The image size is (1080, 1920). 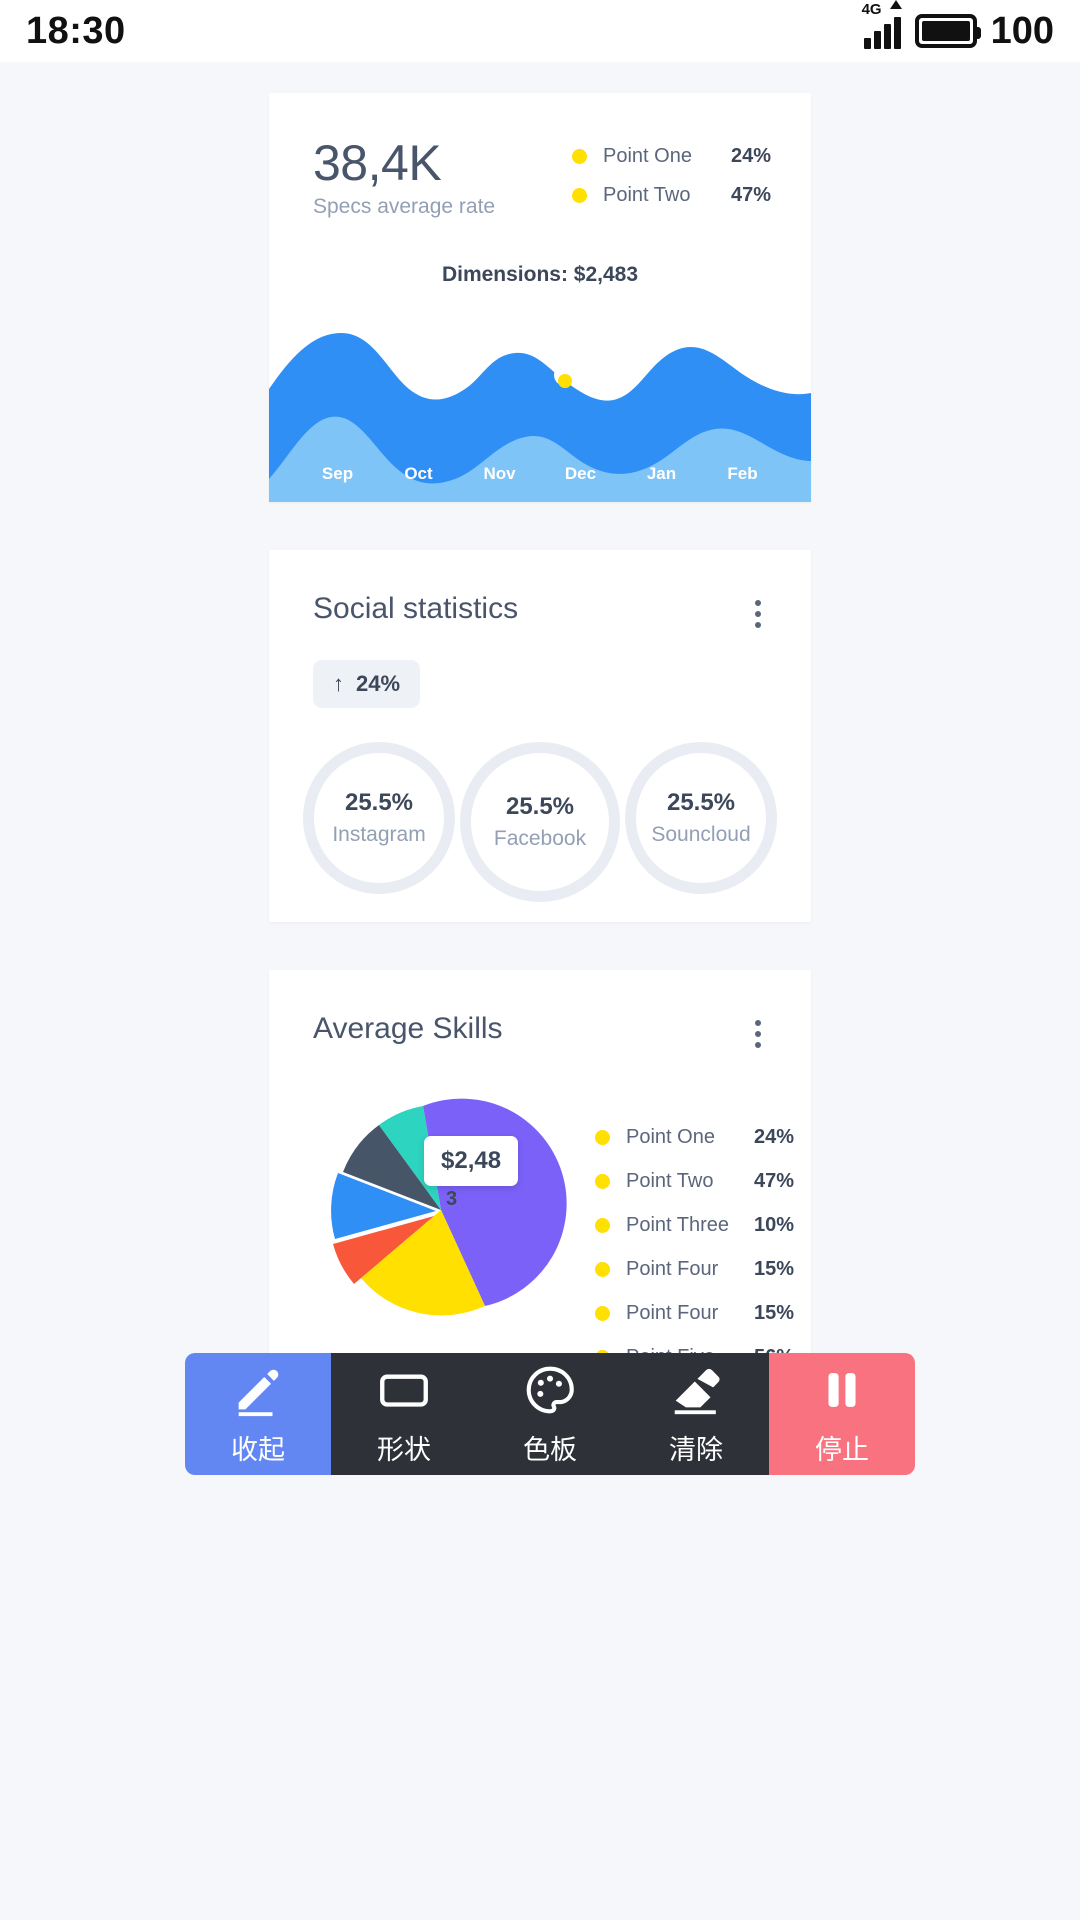 What do you see at coordinates (540, 414) in the screenshot?
I see `area-chart: Sep Oct Nov Dec Jan Feb` at bounding box center [540, 414].